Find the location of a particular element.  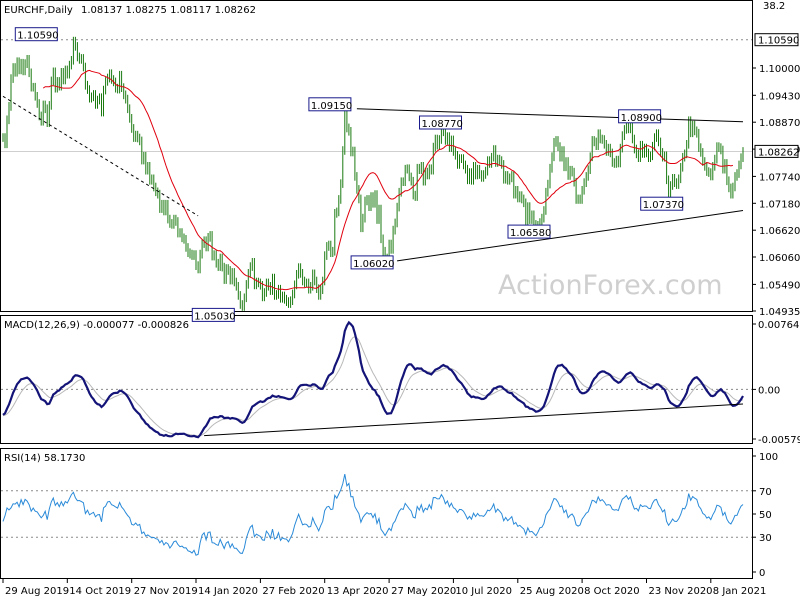

x-axis-label: 14 Oct 2019 is located at coordinates (100, 591).